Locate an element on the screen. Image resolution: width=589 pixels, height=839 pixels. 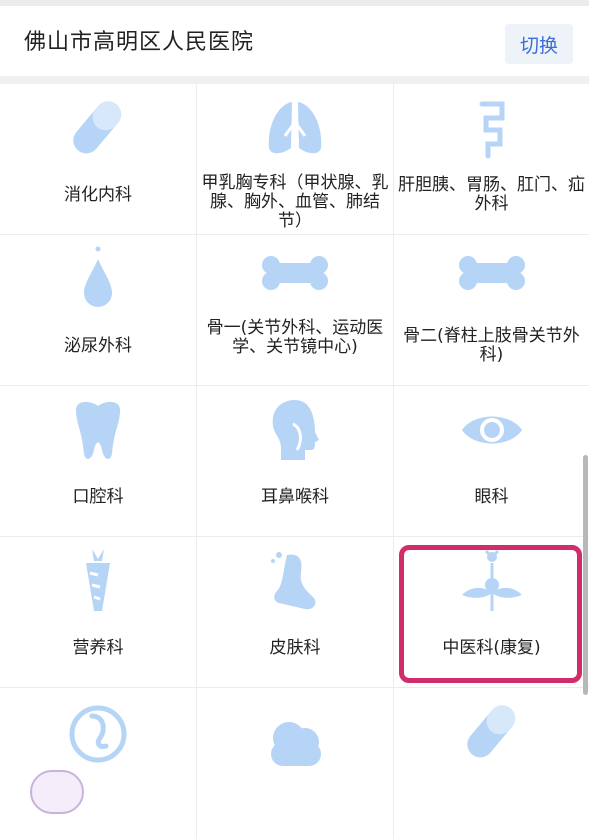
dept-item-stomatology: 口腔科 is located at coordinates (98, 461).